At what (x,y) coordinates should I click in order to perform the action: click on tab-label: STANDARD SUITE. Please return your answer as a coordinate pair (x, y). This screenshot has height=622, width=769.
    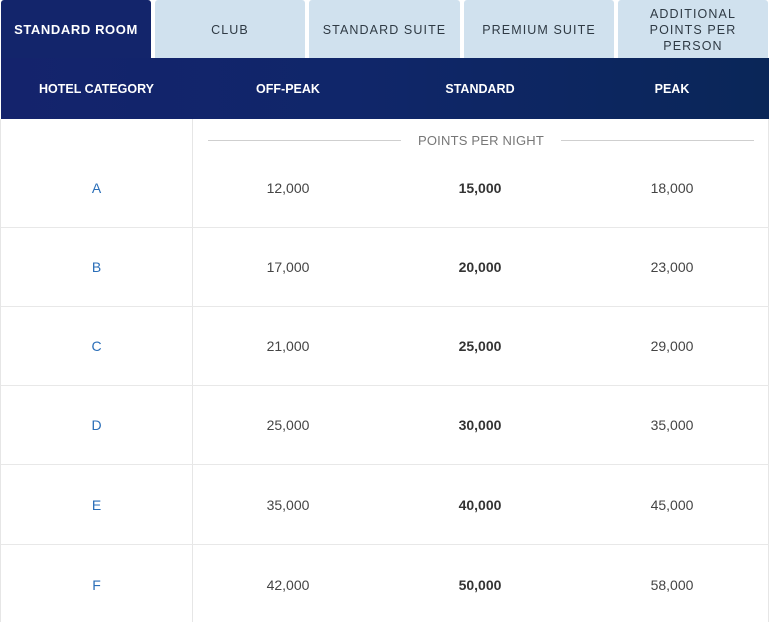
    Looking at the image, I should click on (384, 29).